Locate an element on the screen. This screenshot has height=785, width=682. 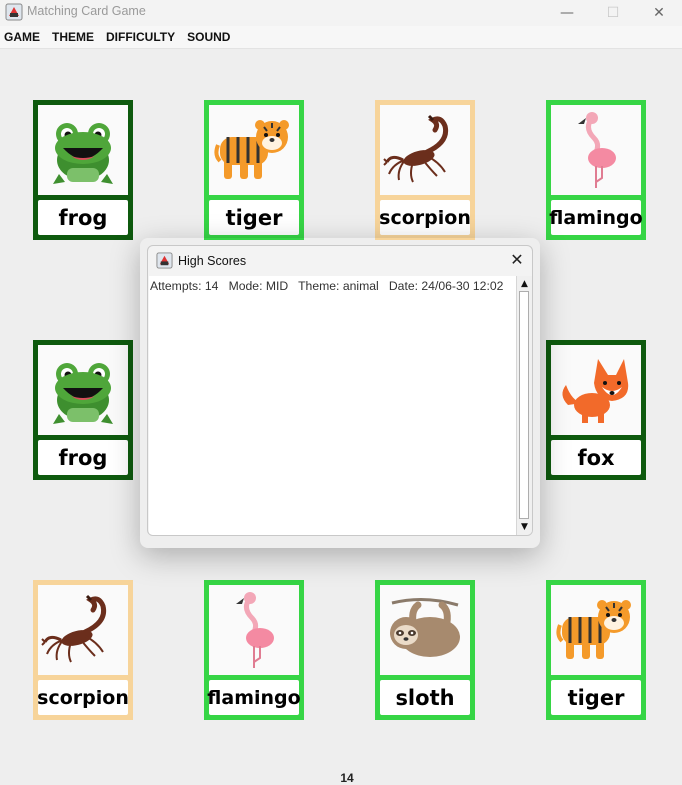
sloth-icon is located at coordinates (425, 627).